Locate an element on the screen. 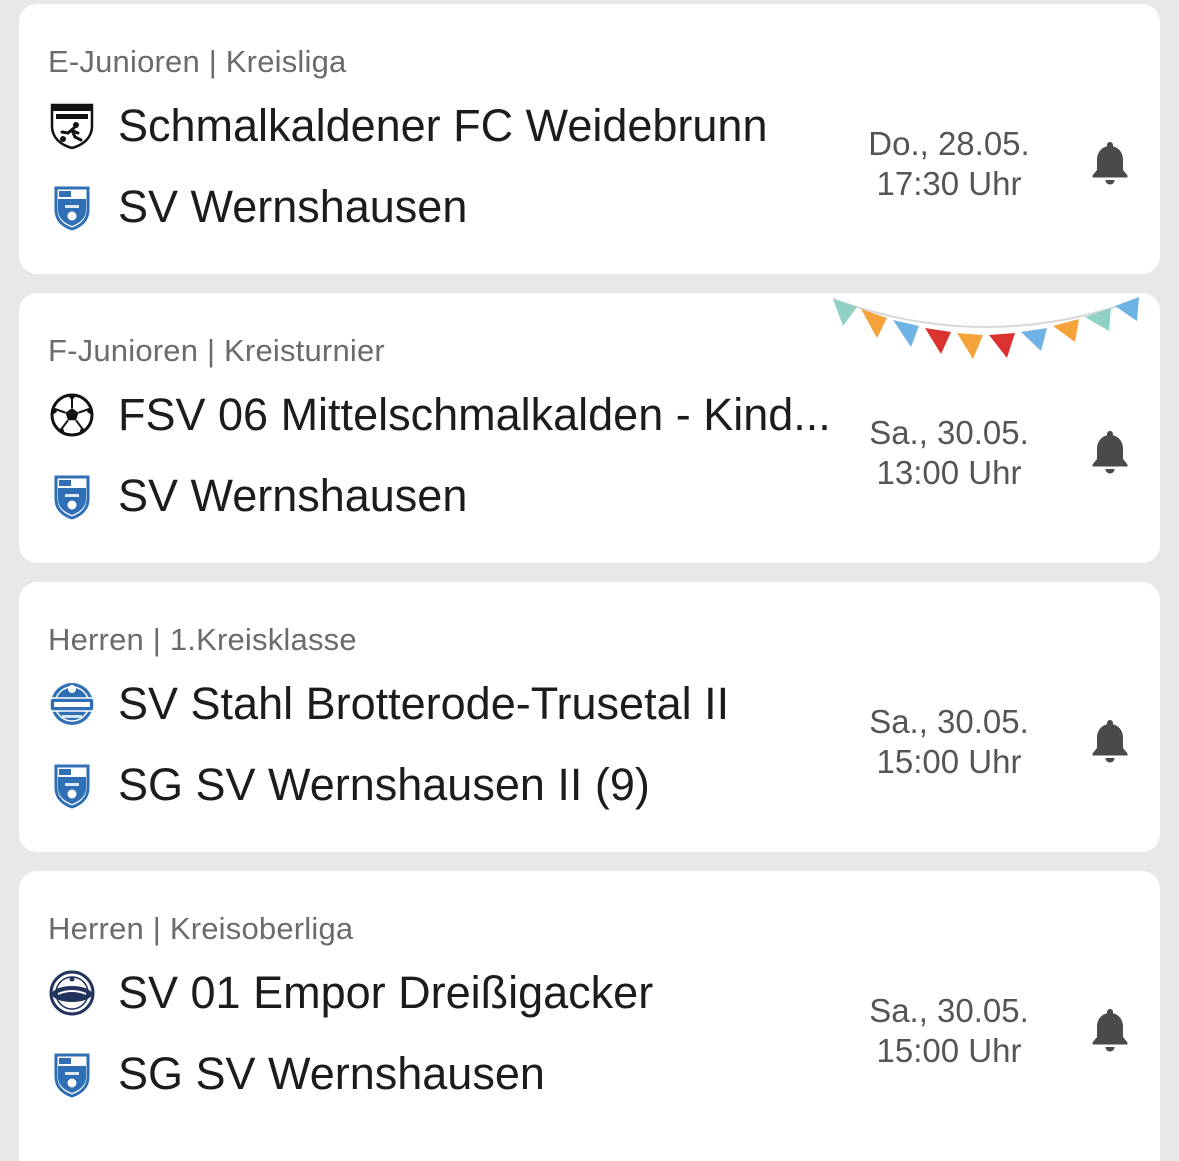 This screenshot has height=1161, width=1179. competition-label: Herren | Kreisoberliga is located at coordinates (201, 928).